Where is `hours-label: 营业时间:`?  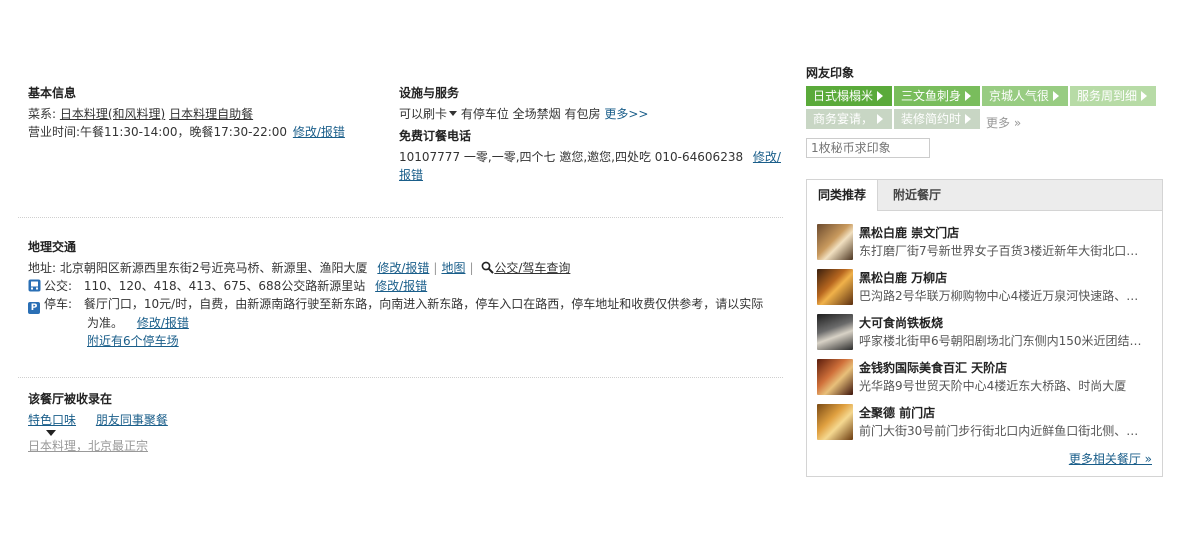 hours-label: 营业时间: is located at coordinates (54, 132).